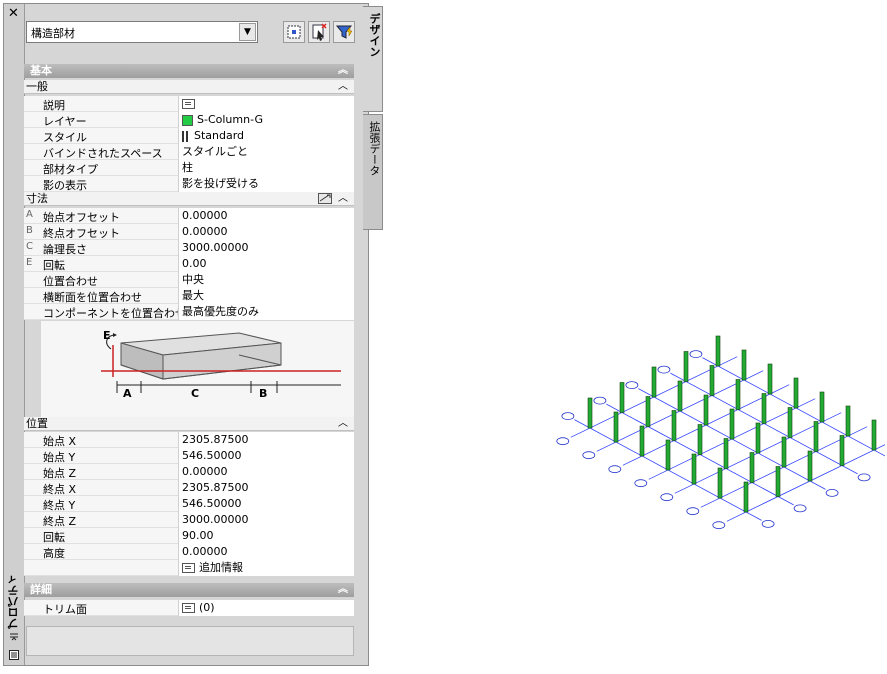 The height and width of the screenshot is (674, 887). Describe the element at coordinates (373, 59) in the screenshot. I see `tab-design: デザイン` at that location.